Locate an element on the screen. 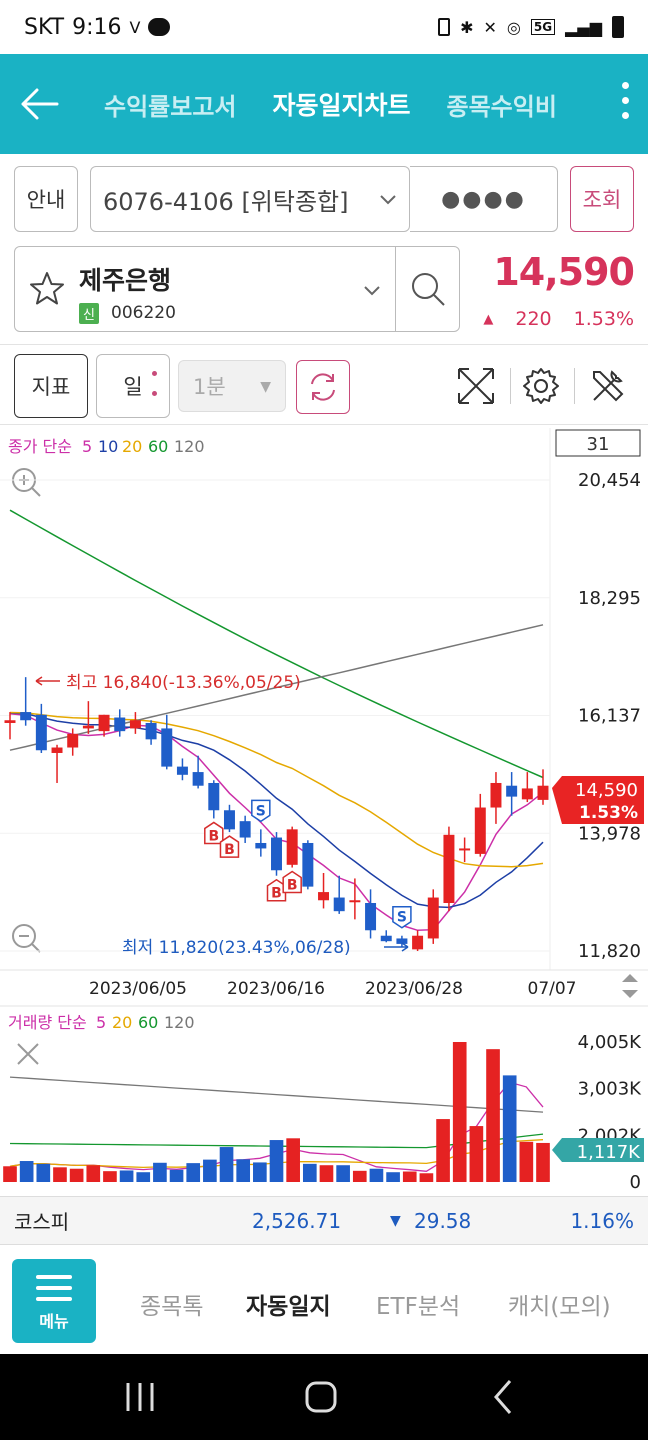 This screenshot has width=648, height=1440. stock-search-button is located at coordinates (427, 289).